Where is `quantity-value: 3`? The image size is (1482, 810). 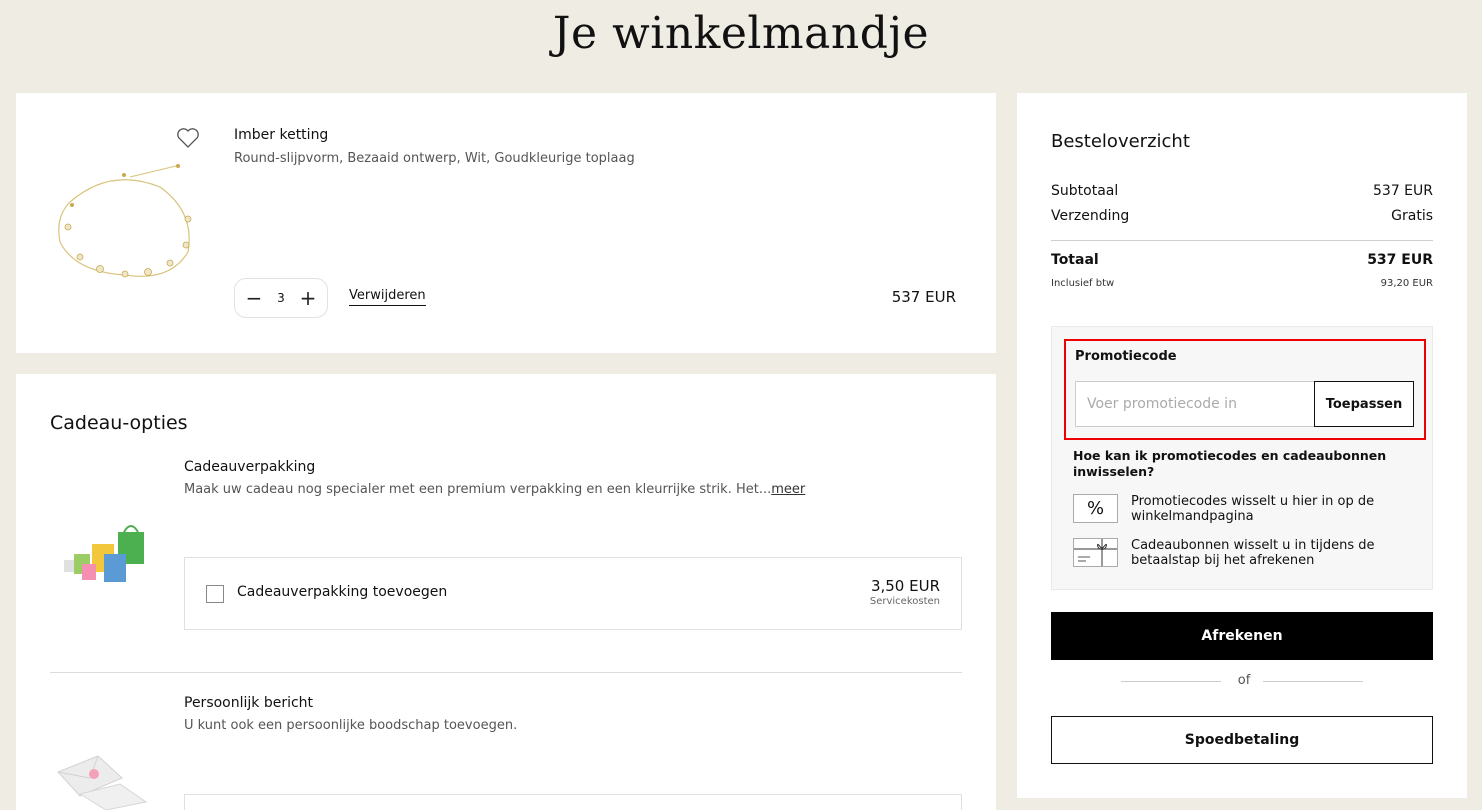
quantity-value: 3 is located at coordinates (281, 298).